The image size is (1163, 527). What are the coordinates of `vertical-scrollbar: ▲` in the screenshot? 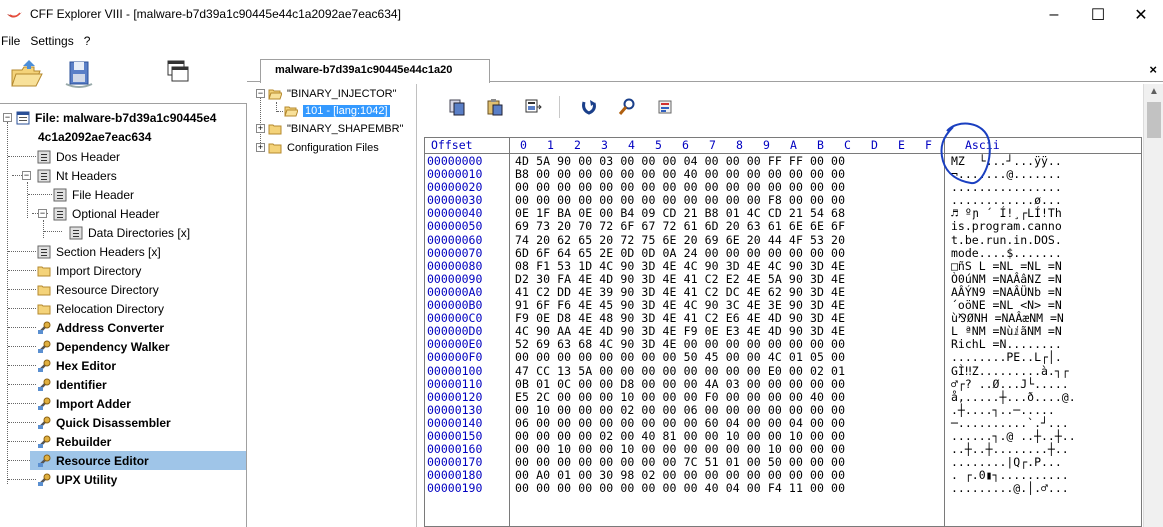 It's located at (1153, 305).